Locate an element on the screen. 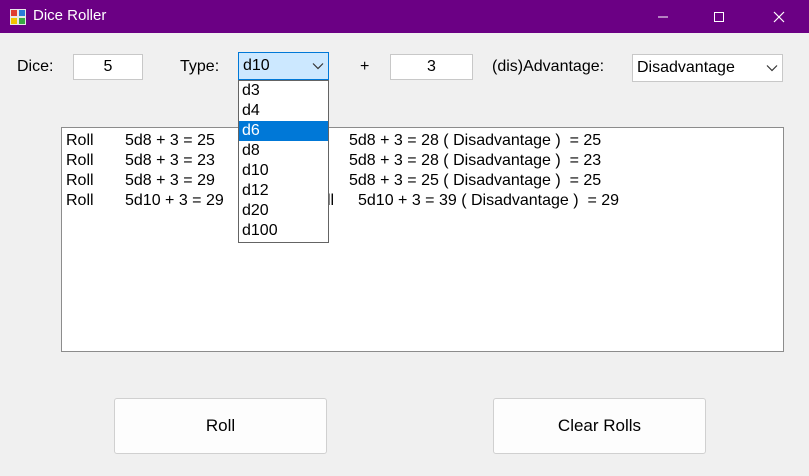 The image size is (809, 476). roll-entry-result: 5d8 + 3 = 28 ( Disadvantage ) = 23 is located at coordinates (475, 160).